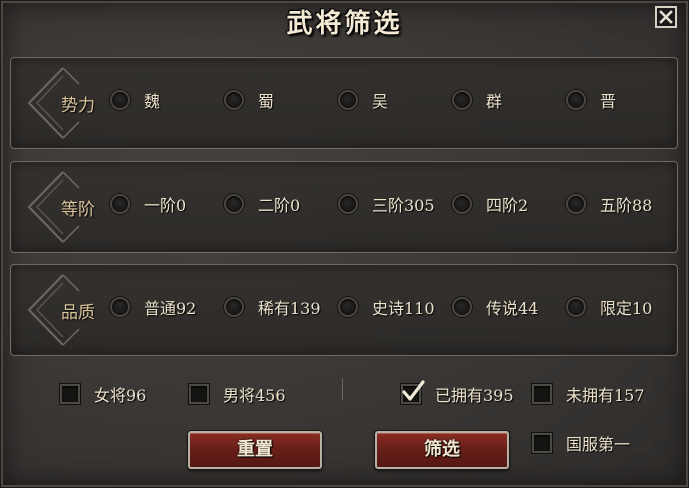 The width and height of the screenshot is (689, 488). I want to click on option-label: 稀有139, so click(289, 308).